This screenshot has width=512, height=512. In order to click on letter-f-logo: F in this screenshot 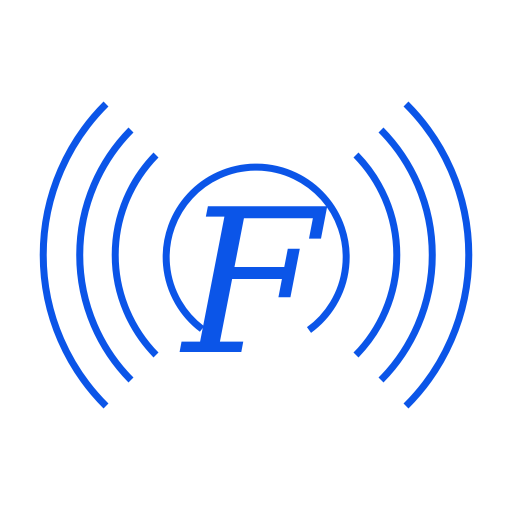, I will do `click(253, 283)`.